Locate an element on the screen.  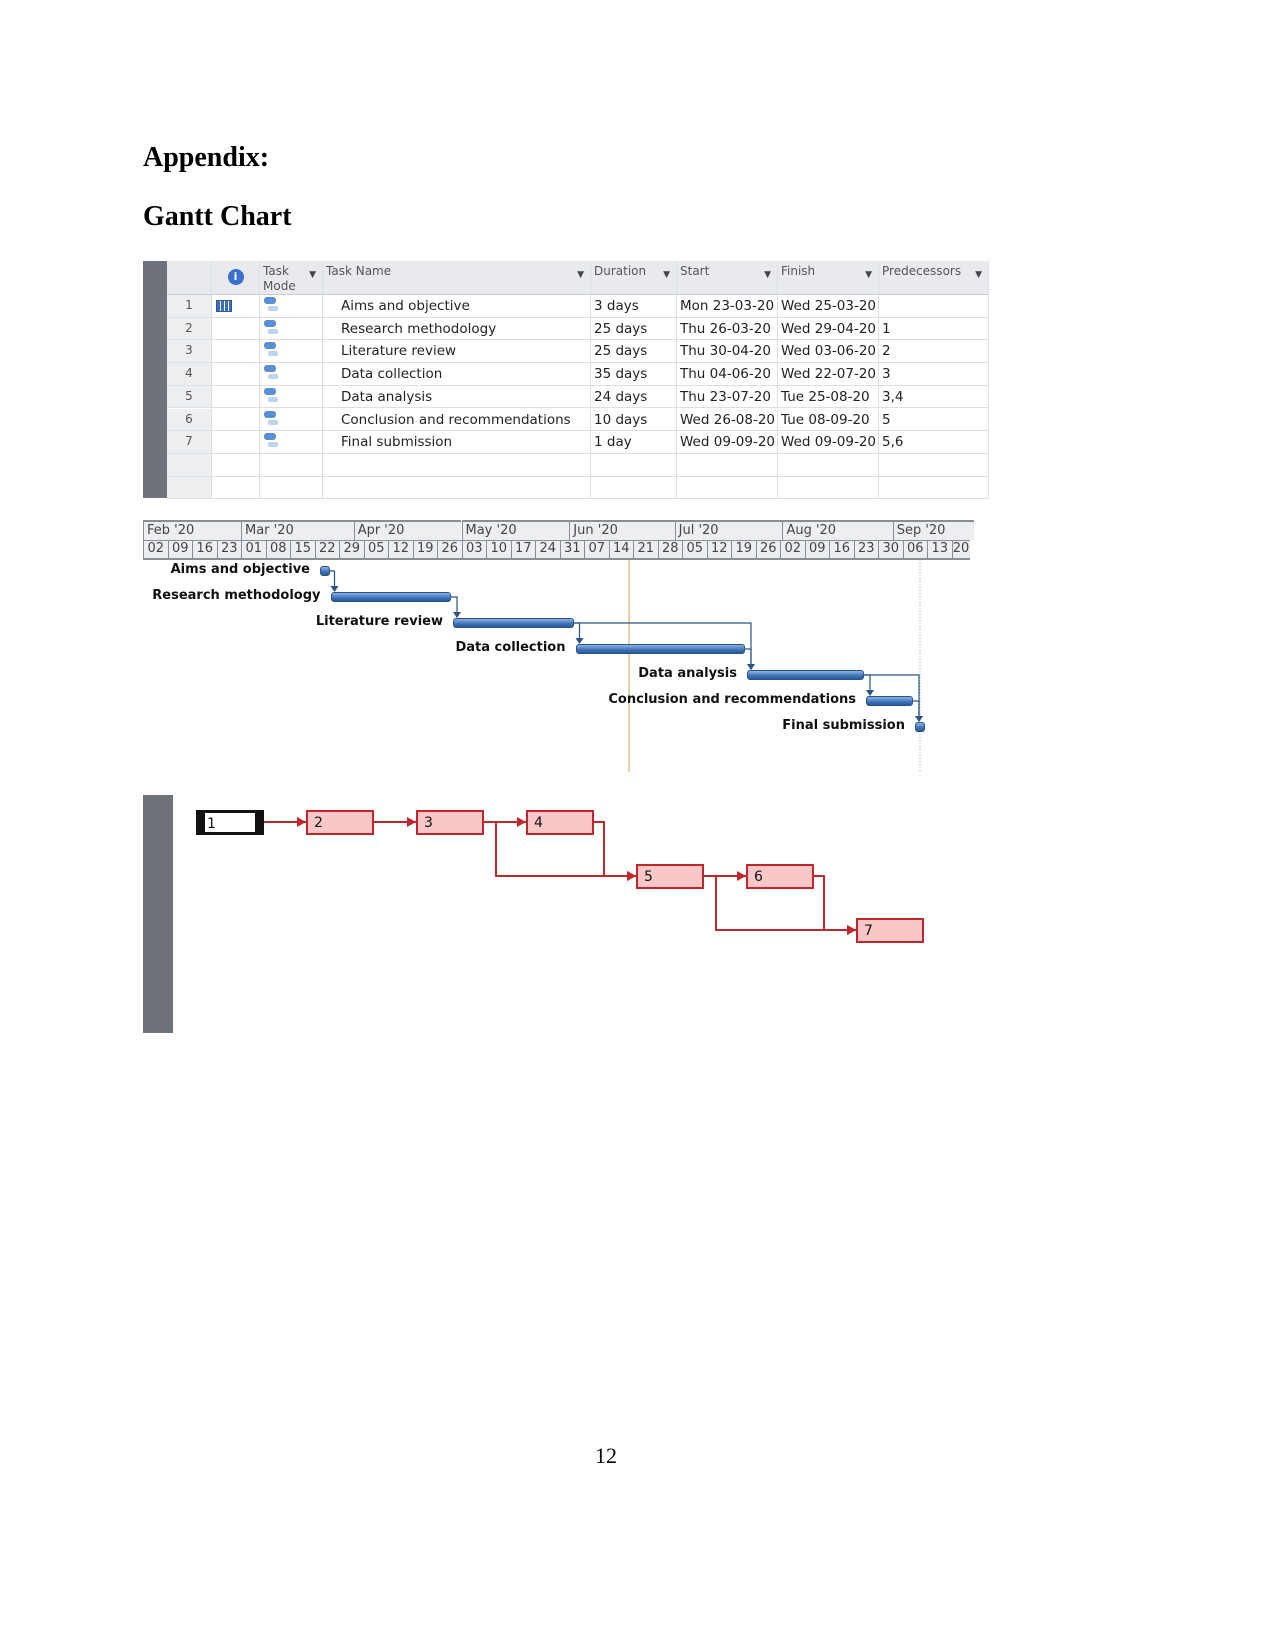
table-cell-duration: 24 days is located at coordinates (634, 397).